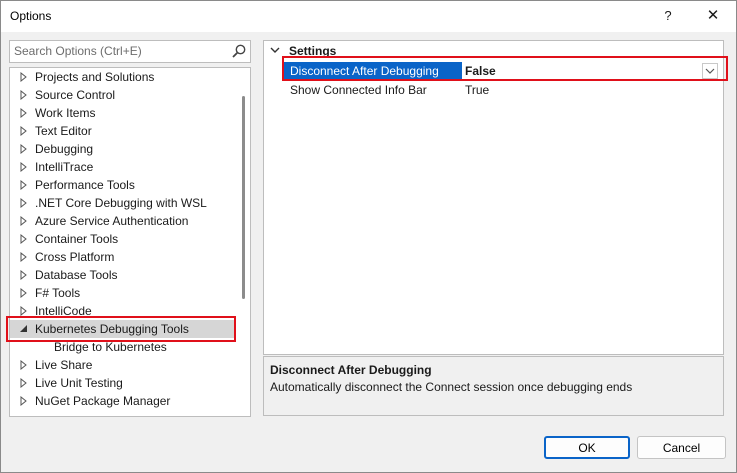 The width and height of the screenshot is (737, 473). I want to click on highlight-box-tree, so click(121, 329).